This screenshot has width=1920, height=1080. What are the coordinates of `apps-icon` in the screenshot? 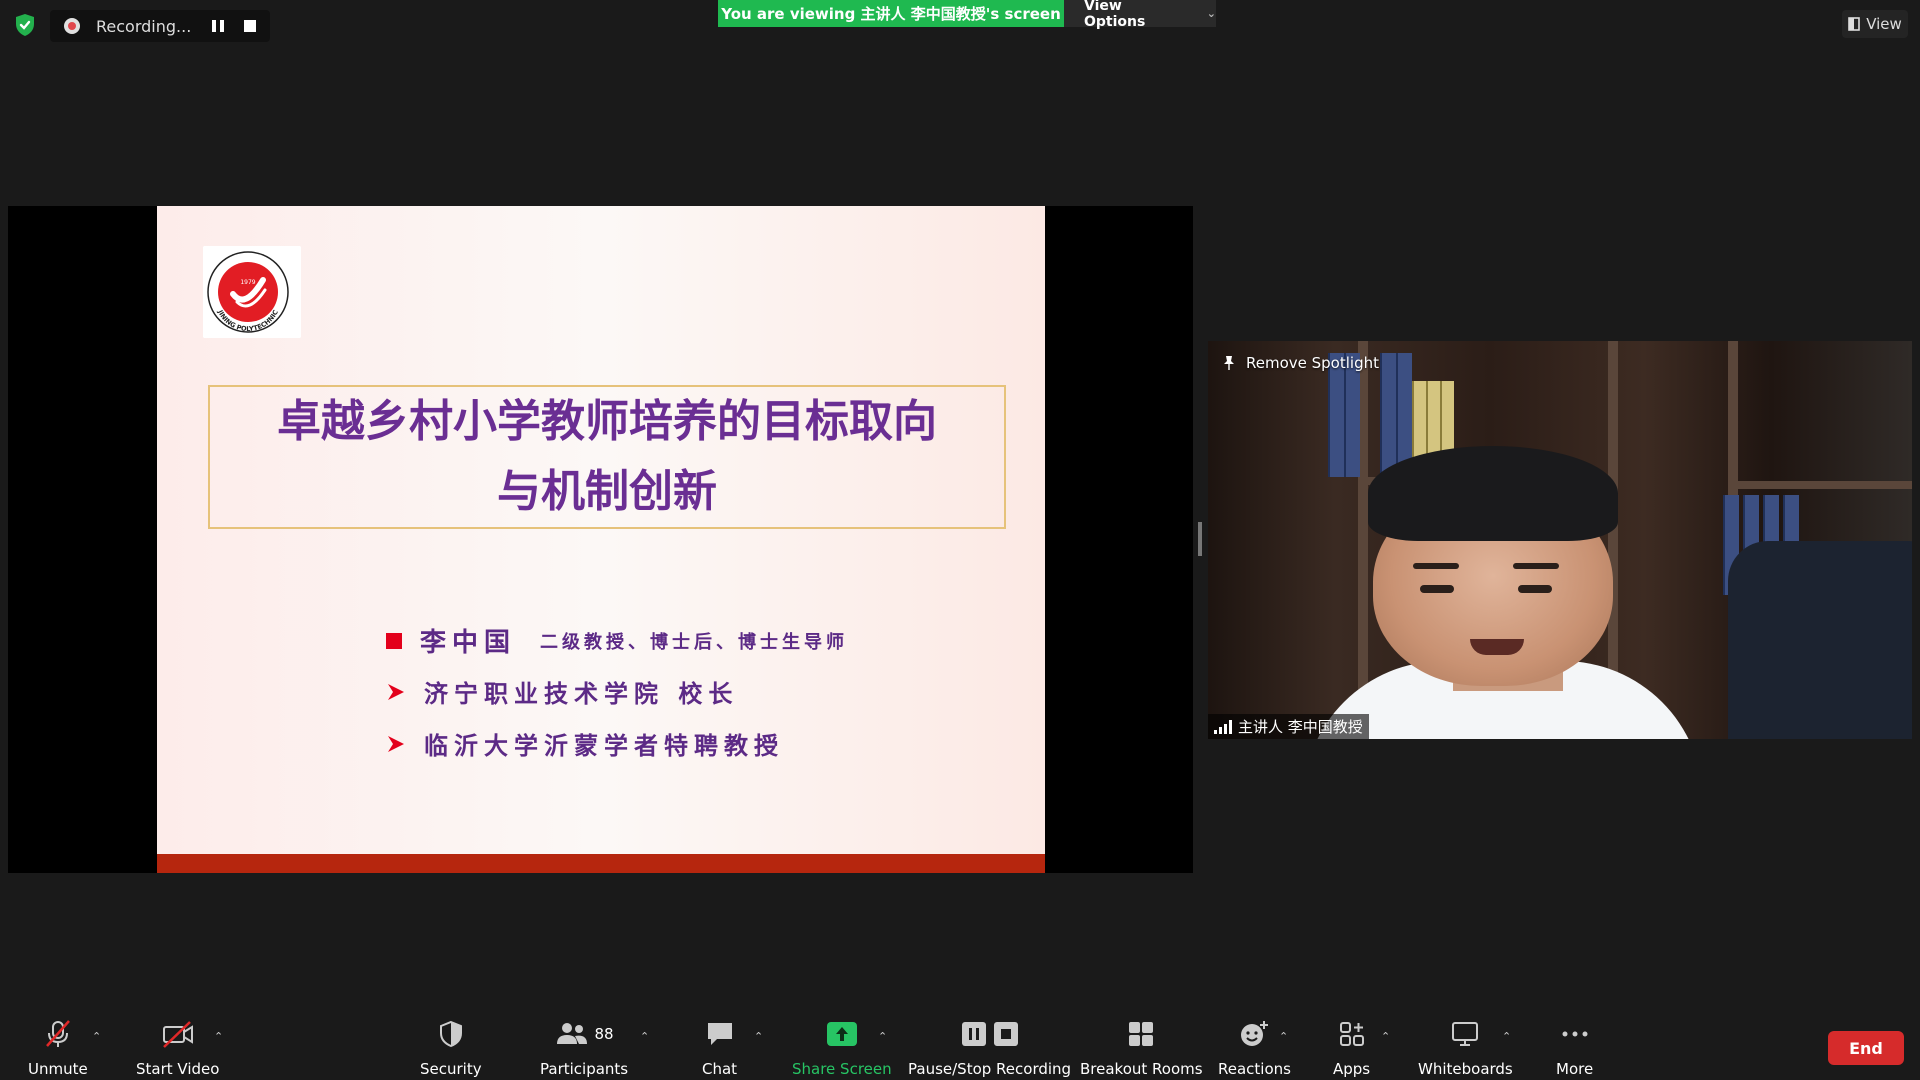 It's located at (1351, 1034).